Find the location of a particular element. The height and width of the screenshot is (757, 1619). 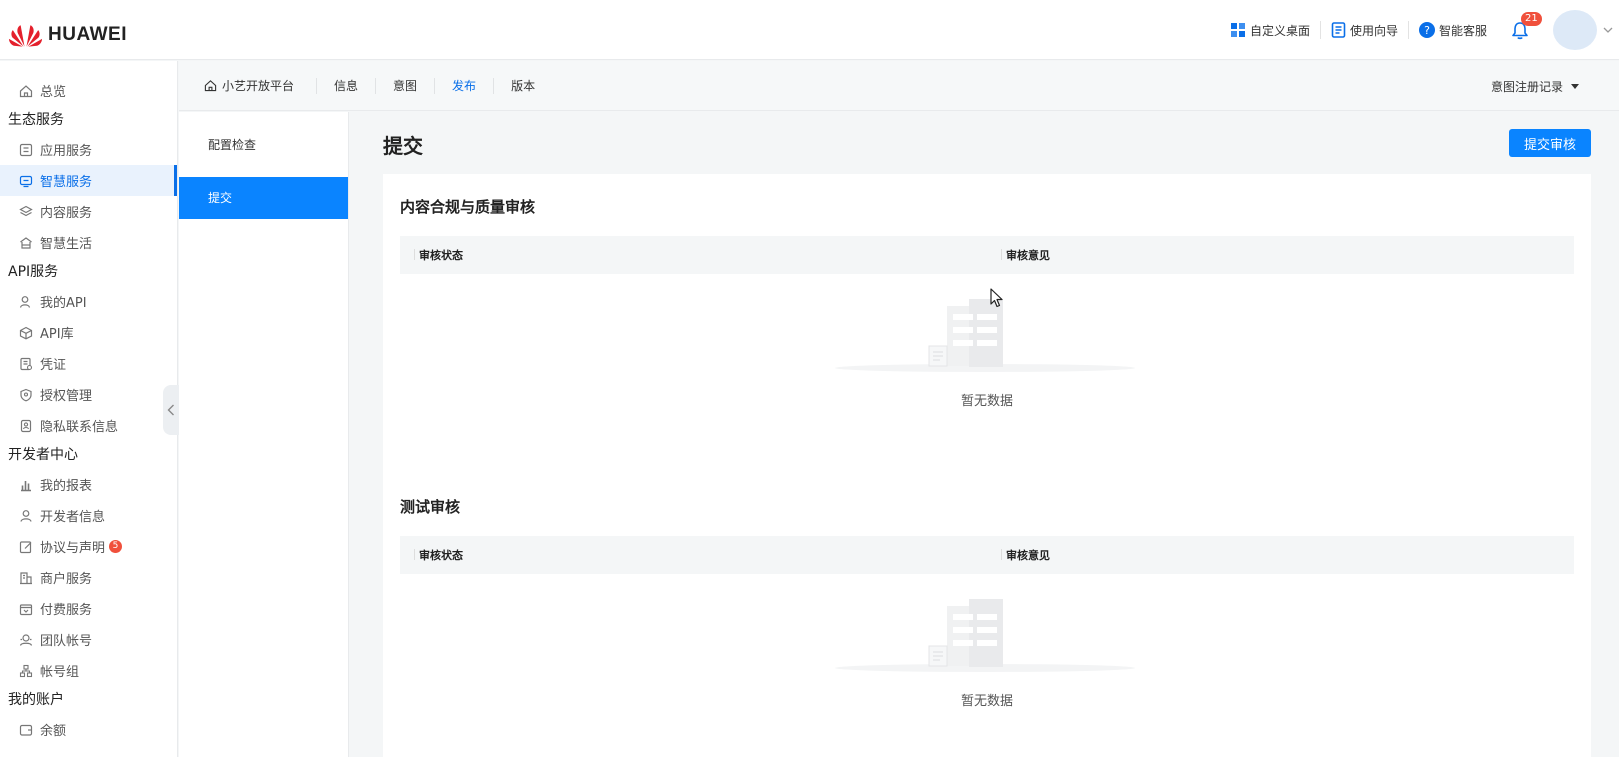

app-icon is located at coordinates (26, 150).